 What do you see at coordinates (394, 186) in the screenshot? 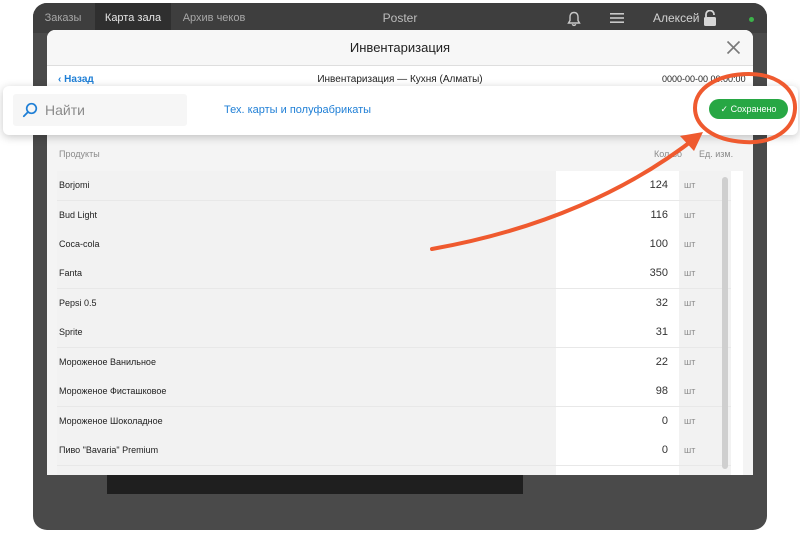
I see `table-row: Borjomi 124 шт` at bounding box center [394, 186].